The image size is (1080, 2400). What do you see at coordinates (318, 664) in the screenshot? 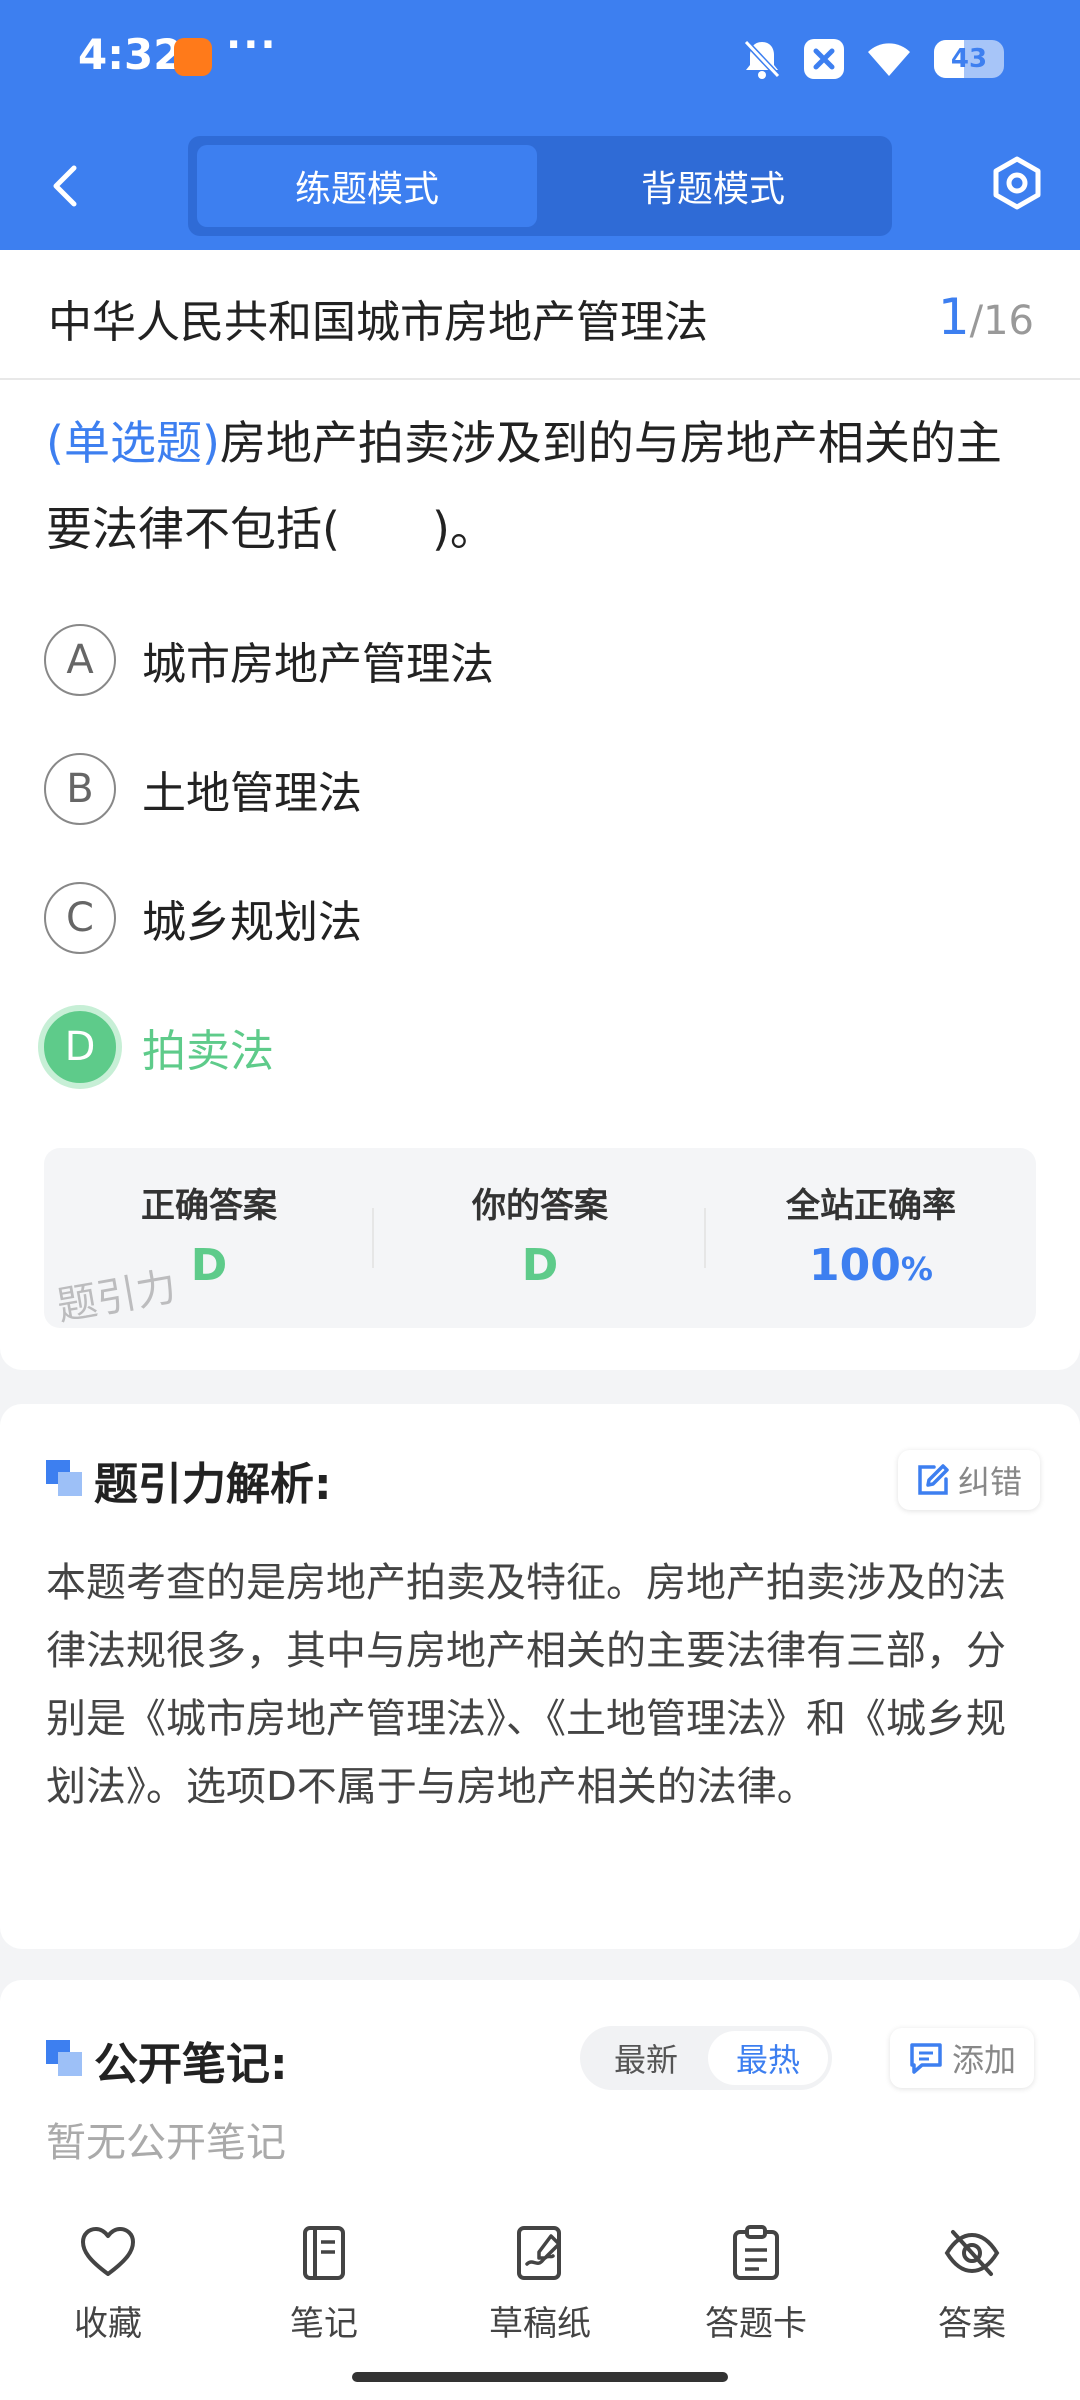
I see `option-text: 城市房地产管理法` at bounding box center [318, 664].